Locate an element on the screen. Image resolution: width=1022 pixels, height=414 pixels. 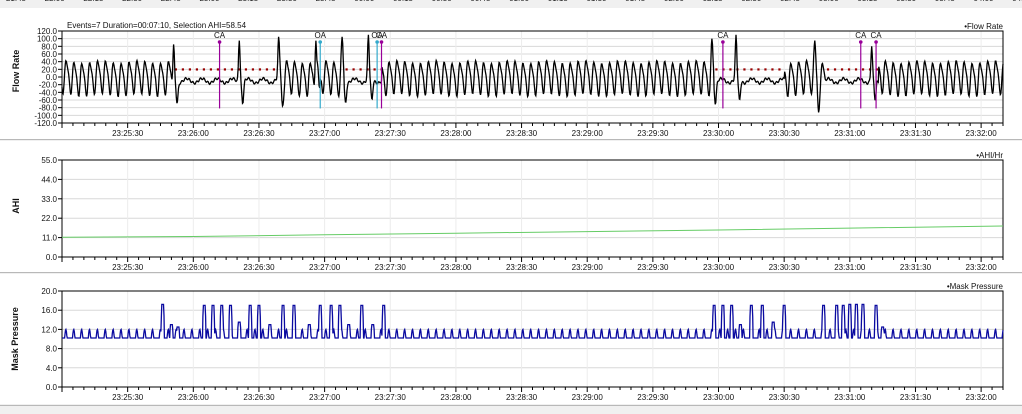
timeline-tick-label: 03:15 is located at coordinates (867, 1).